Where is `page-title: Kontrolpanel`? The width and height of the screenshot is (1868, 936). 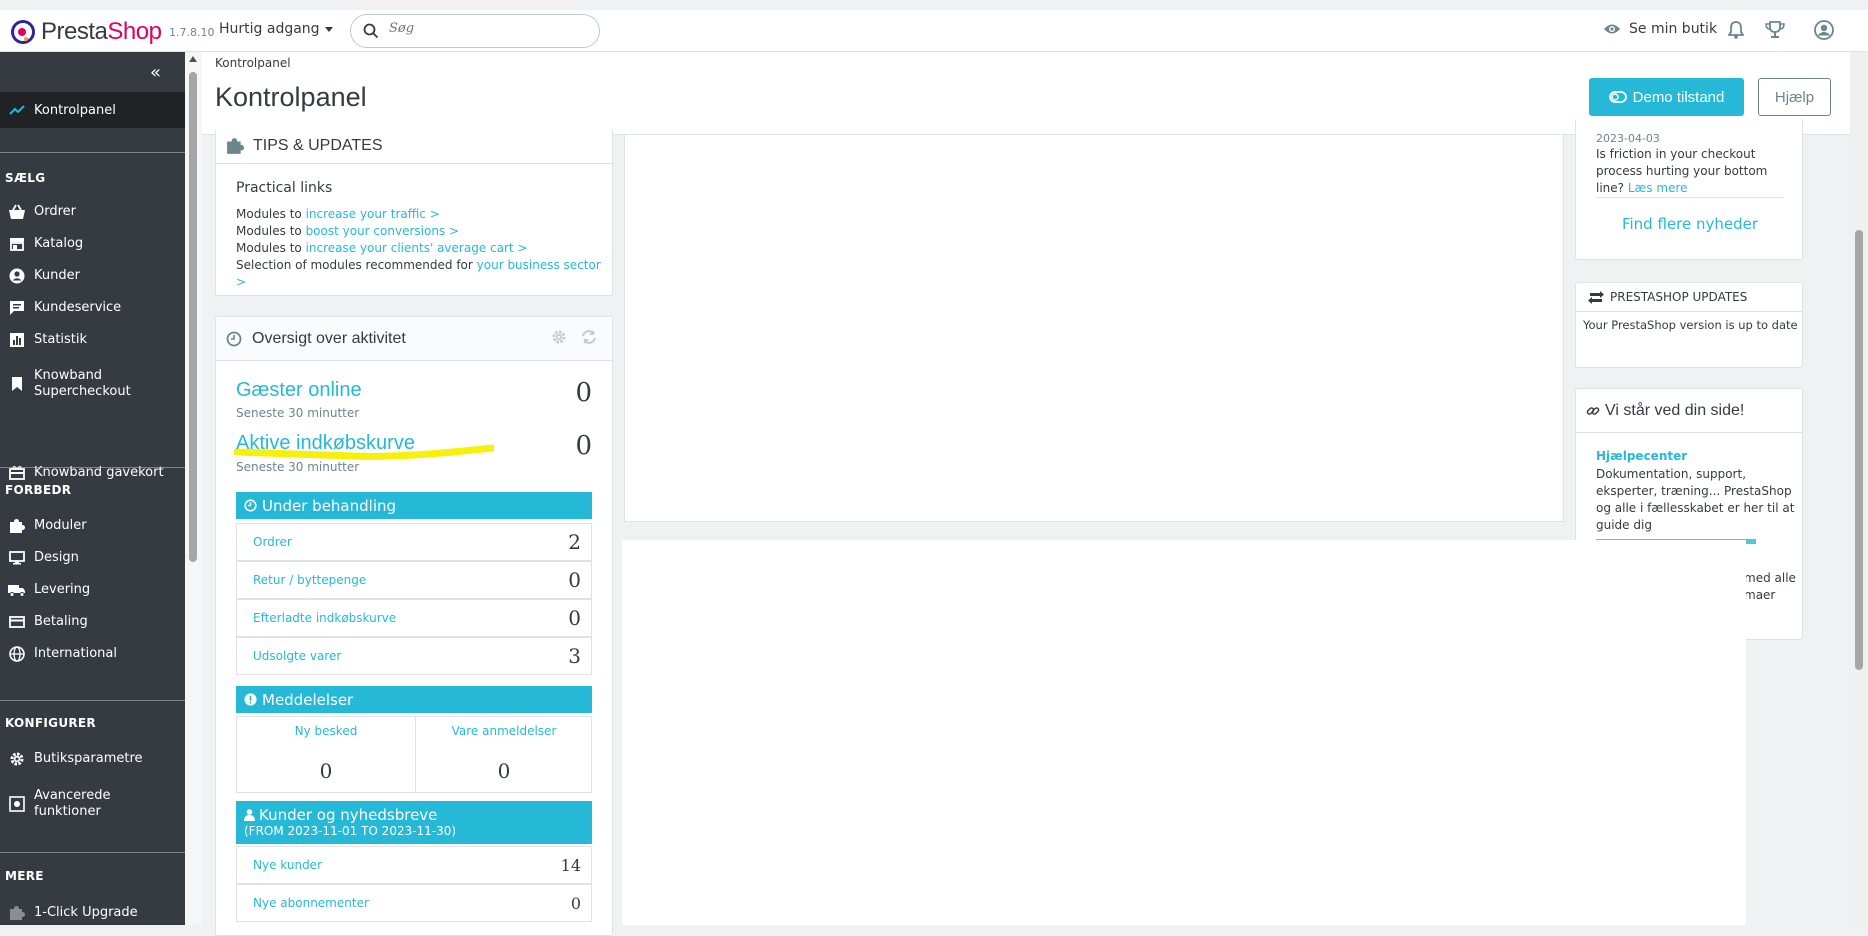 page-title: Kontrolpanel is located at coordinates (291, 97).